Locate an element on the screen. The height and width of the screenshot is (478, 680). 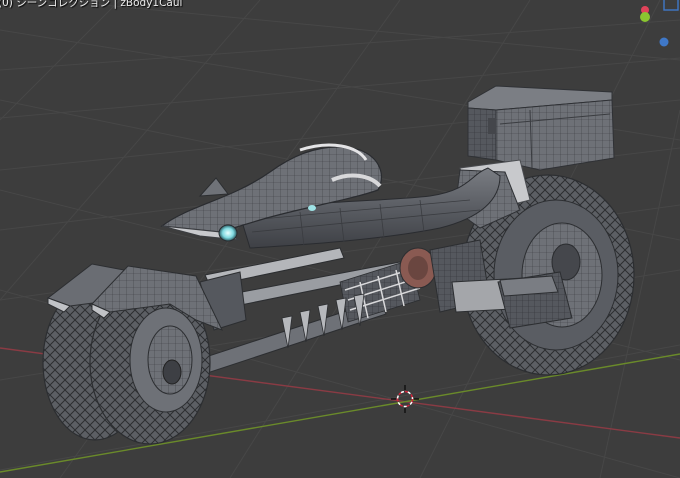
cargo-box is located at coordinates (541, 128).